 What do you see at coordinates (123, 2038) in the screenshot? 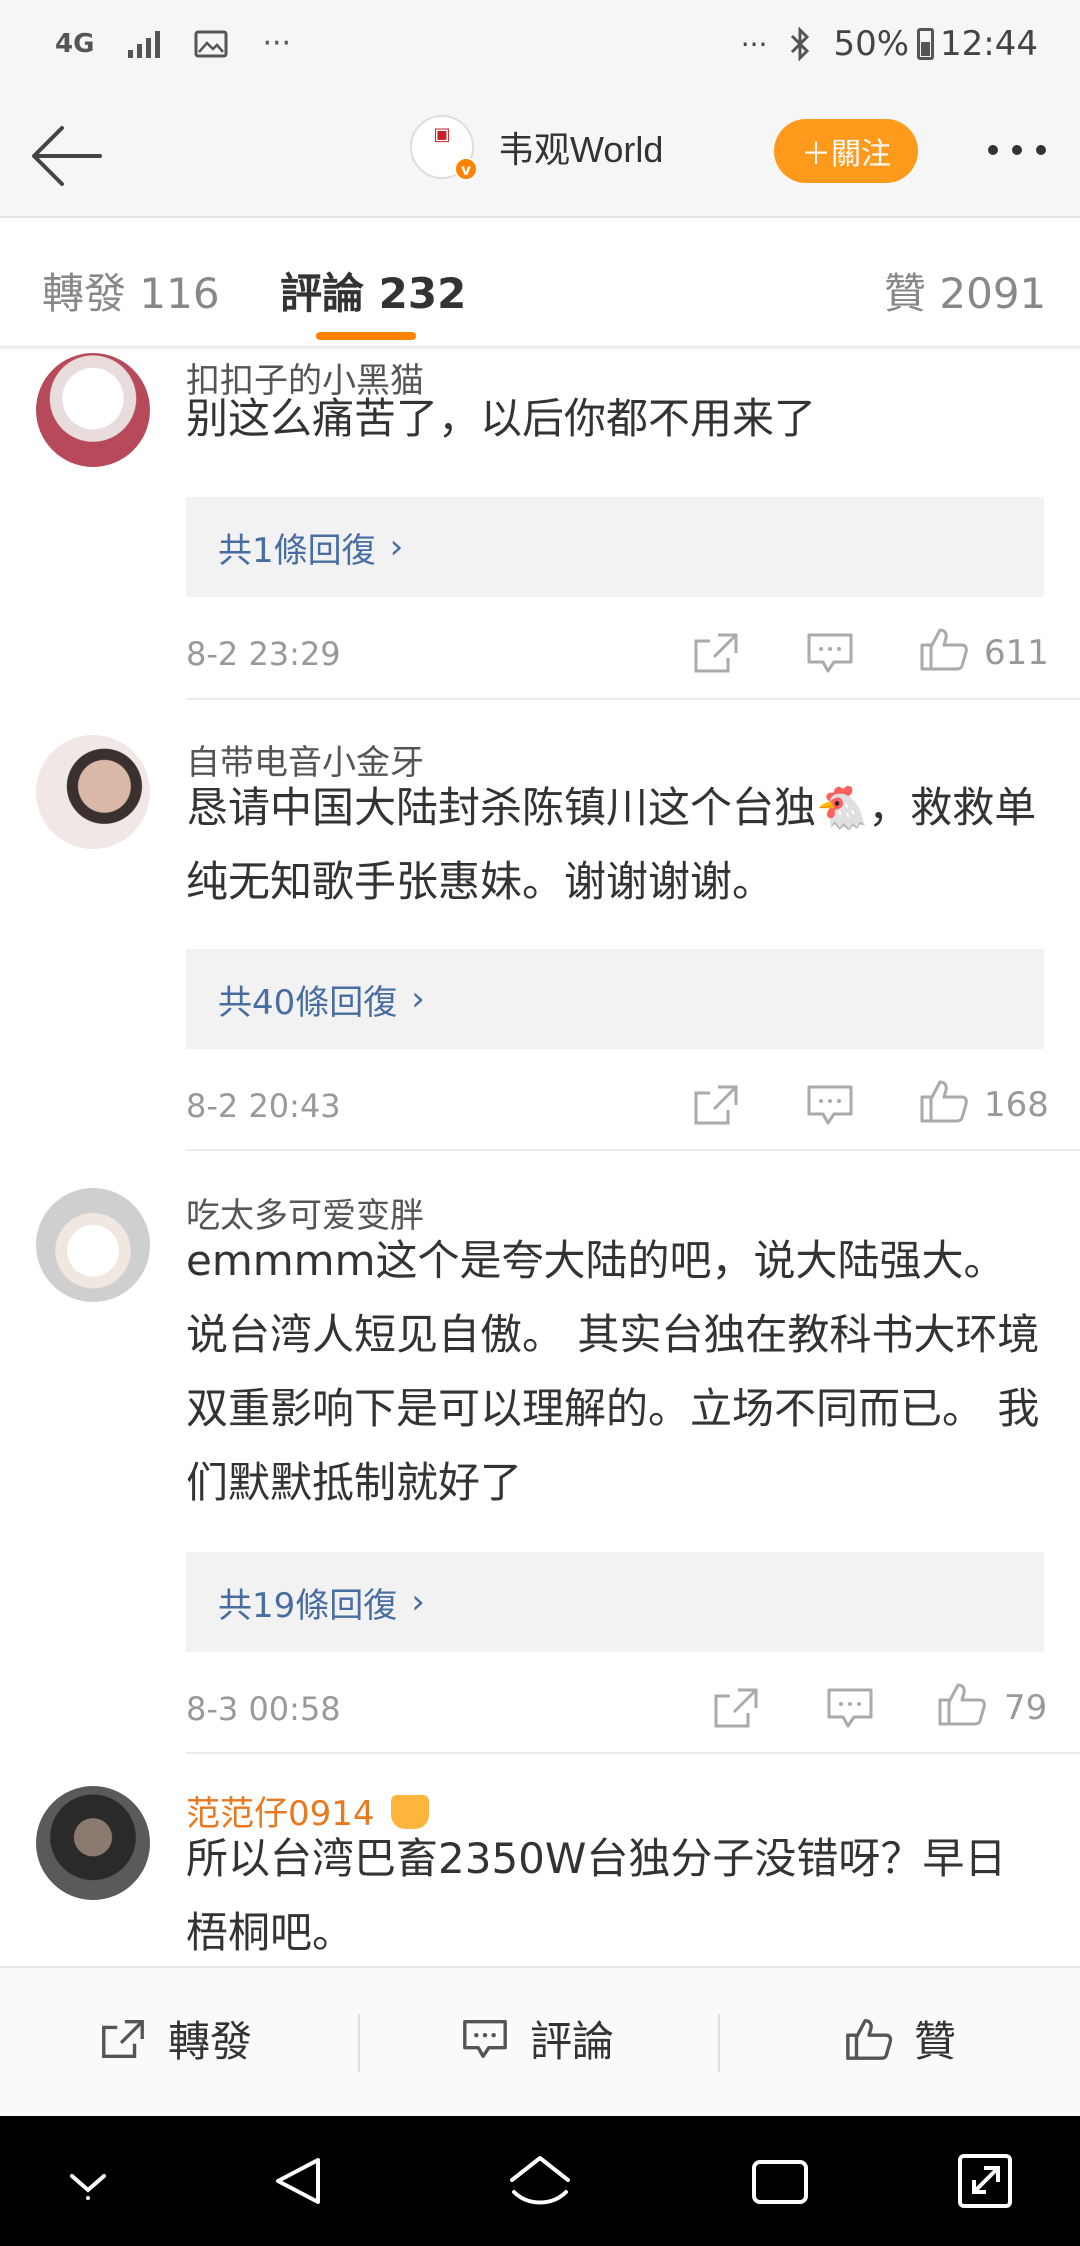
I see `repost-icon` at bounding box center [123, 2038].